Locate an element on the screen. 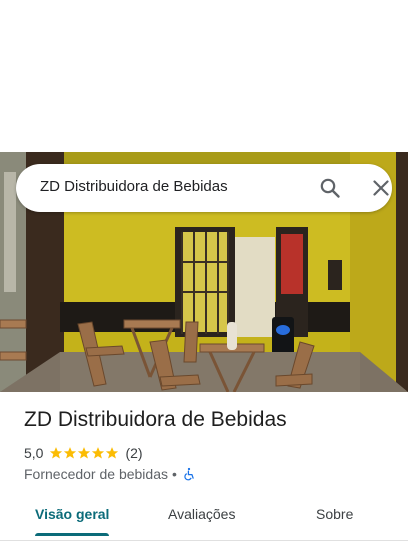 The image size is (408, 544). active-tab-indicator is located at coordinates (72, 534).